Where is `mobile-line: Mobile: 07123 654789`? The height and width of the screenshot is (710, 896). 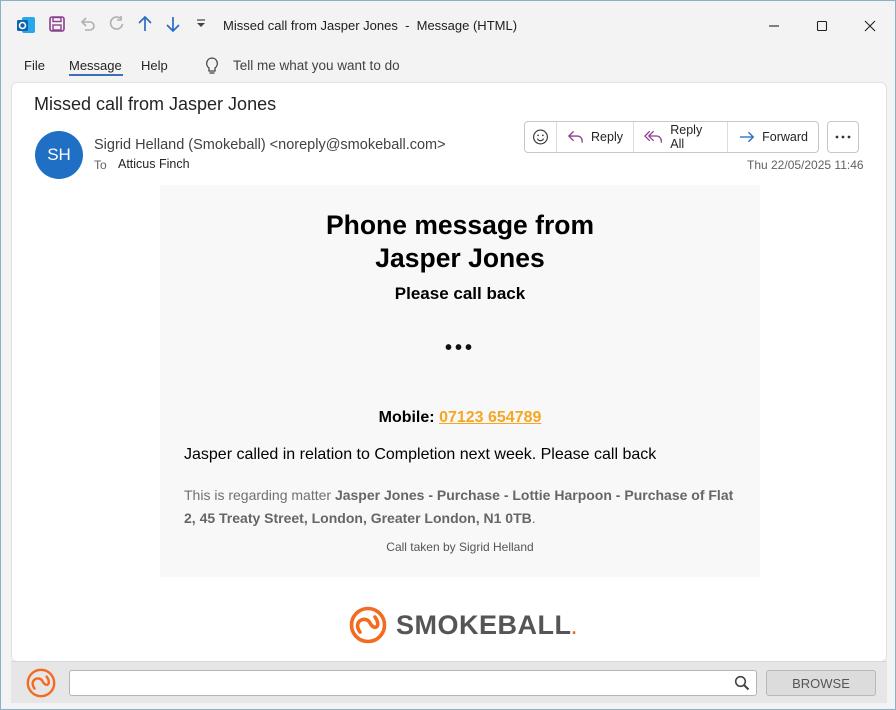 mobile-line: Mobile: 07123 654789 is located at coordinates (460, 418).